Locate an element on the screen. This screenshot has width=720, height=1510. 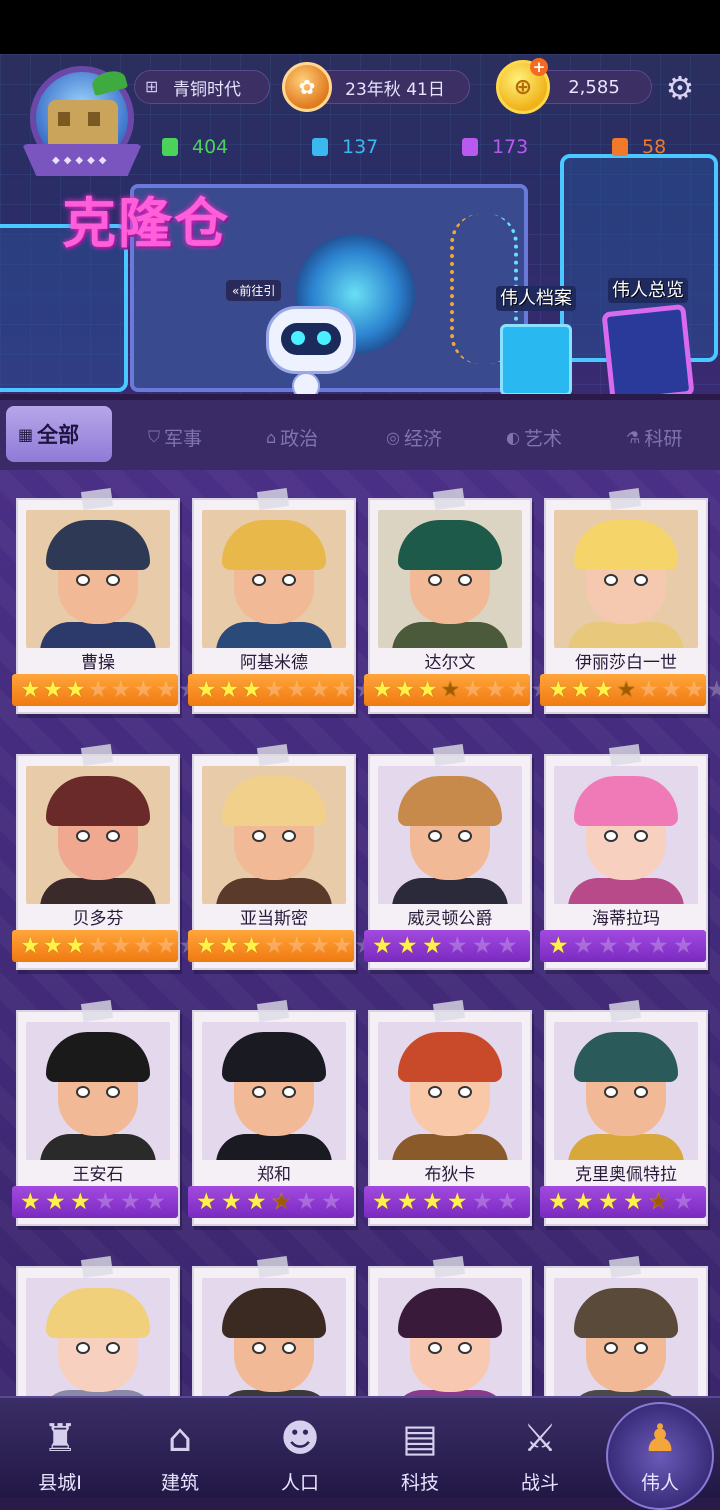
tab-all: ▦ 全部 is located at coordinates (59, 434).